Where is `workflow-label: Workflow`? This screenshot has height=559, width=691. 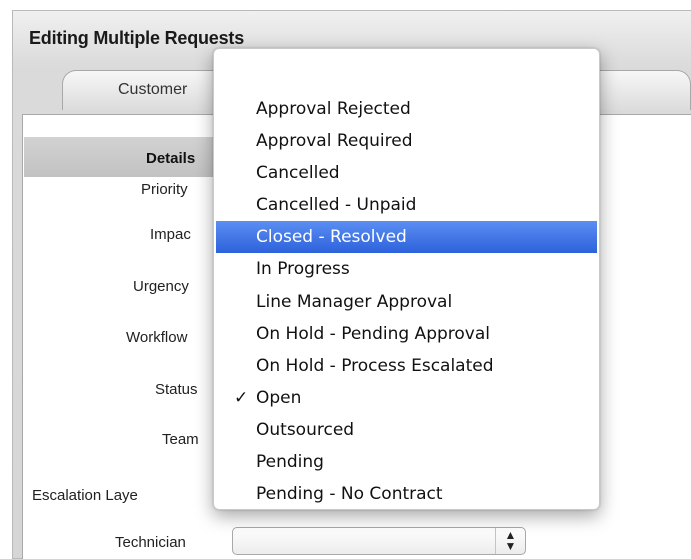
workflow-label: Workflow is located at coordinates (157, 337).